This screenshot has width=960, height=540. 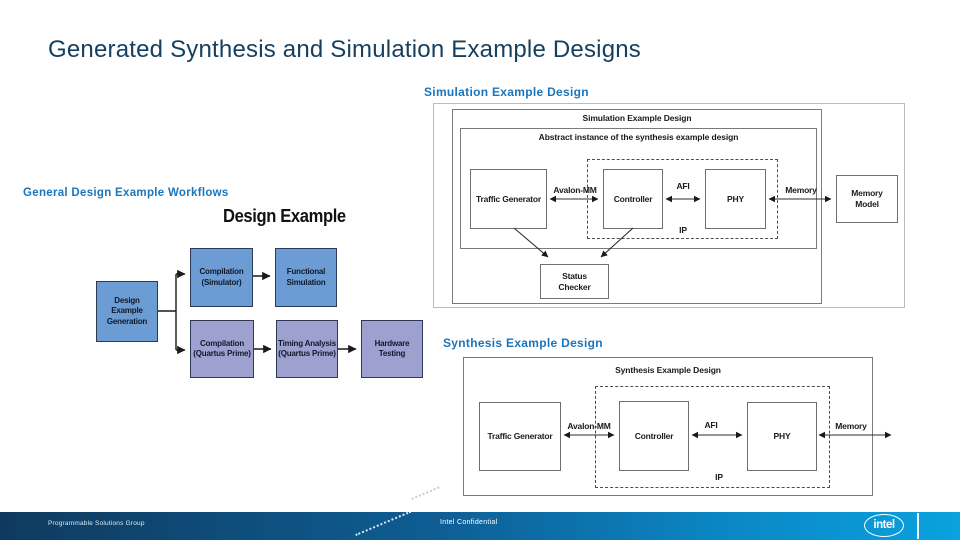 I want to click on intel-logo-text: intel, so click(x=884, y=524).